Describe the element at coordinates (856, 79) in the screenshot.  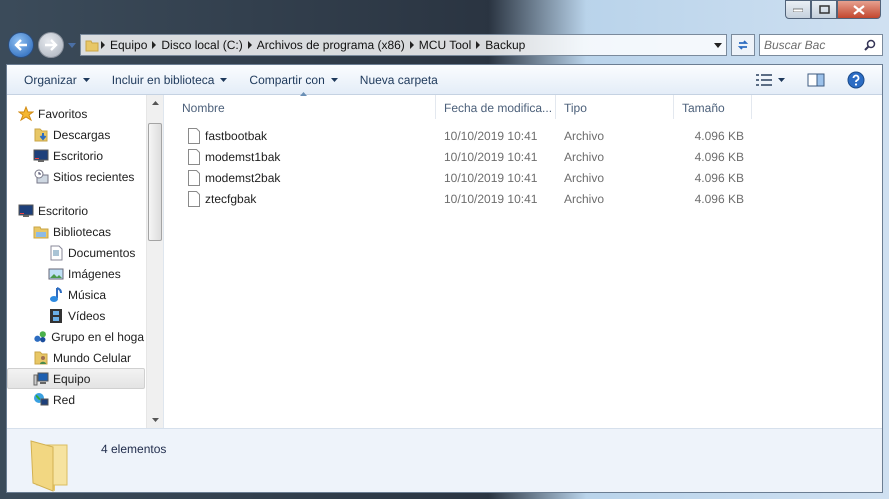
I see `help-icon` at that location.